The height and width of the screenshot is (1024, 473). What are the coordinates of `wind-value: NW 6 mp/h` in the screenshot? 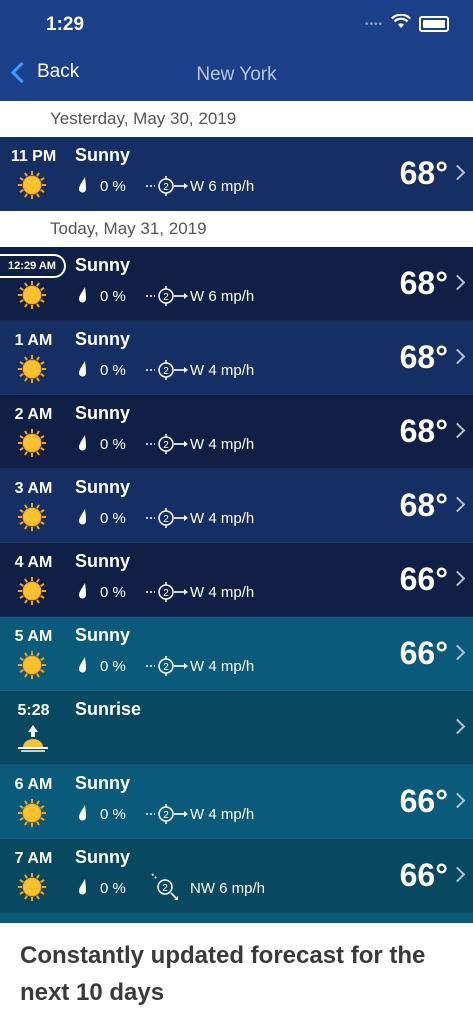 It's located at (228, 888).